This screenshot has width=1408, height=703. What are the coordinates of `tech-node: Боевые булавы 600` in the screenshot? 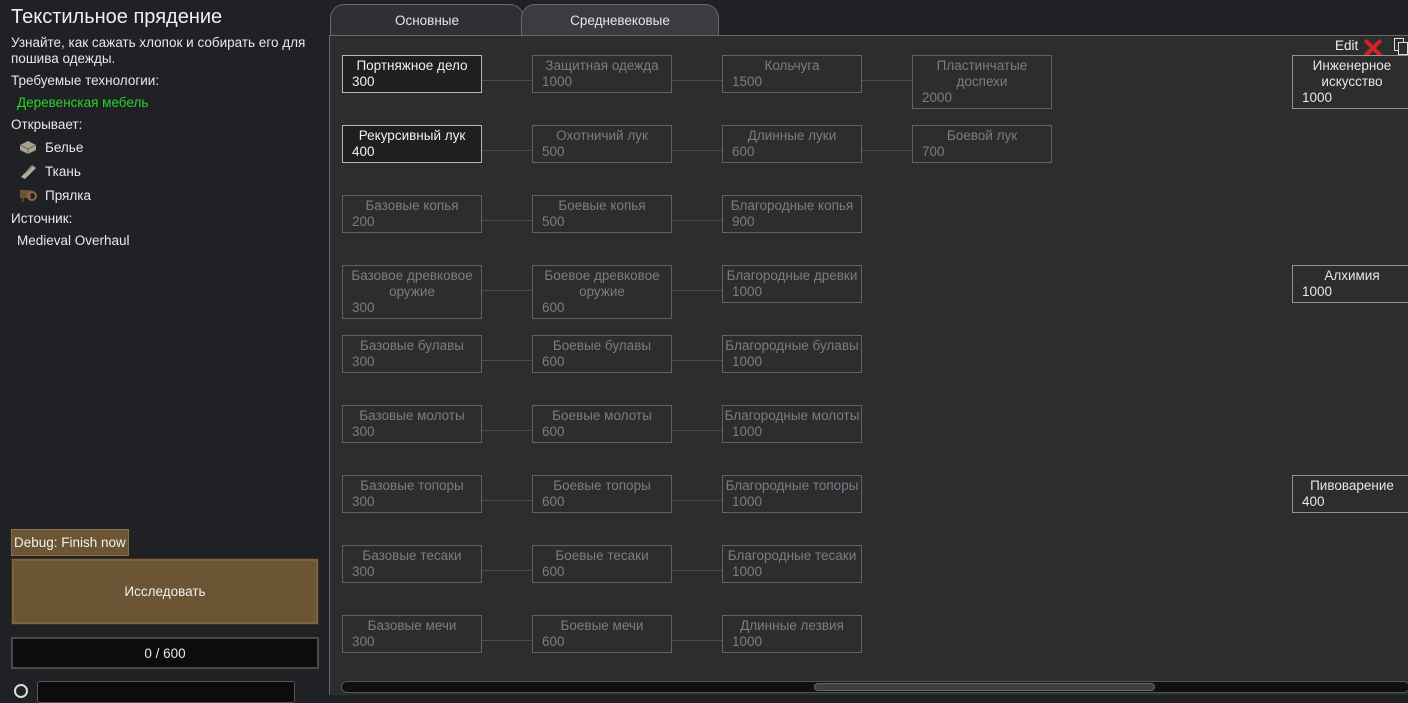 It's located at (602, 354).